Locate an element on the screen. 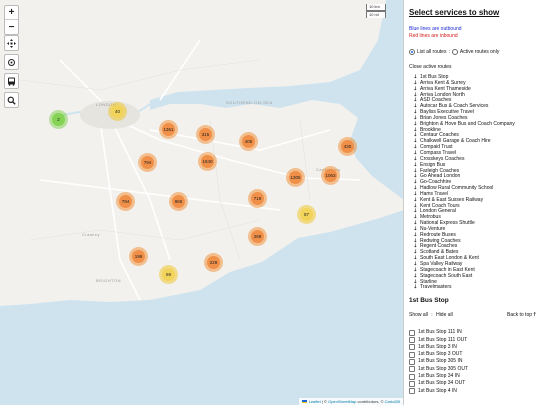  locate-button is located at coordinates (11, 62).